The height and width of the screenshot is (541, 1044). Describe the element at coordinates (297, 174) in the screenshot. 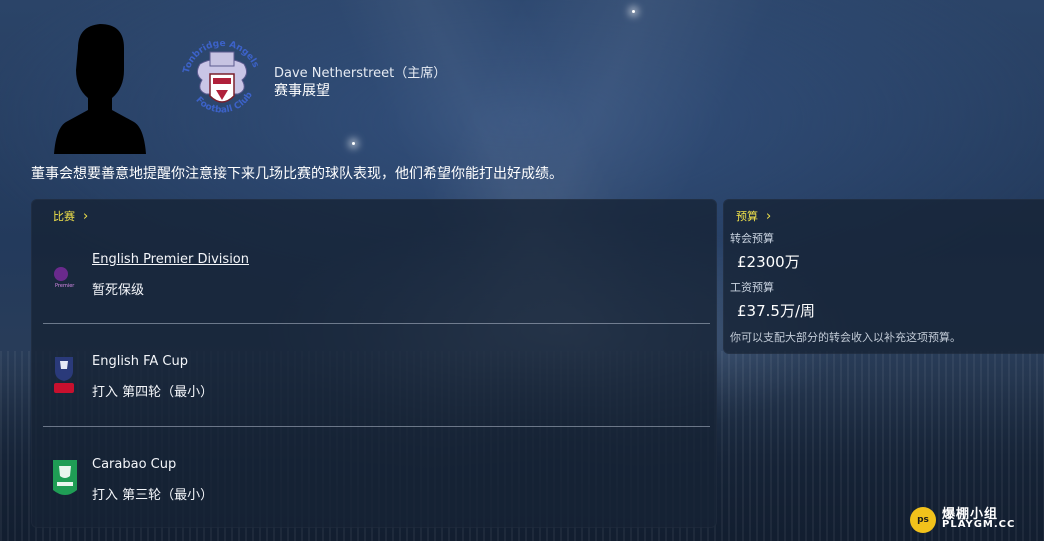

I see `board-message: 董事会想要善意地提醒你注意接下来几场比赛的球队表现，他们希望你能打出好成绩。` at that location.